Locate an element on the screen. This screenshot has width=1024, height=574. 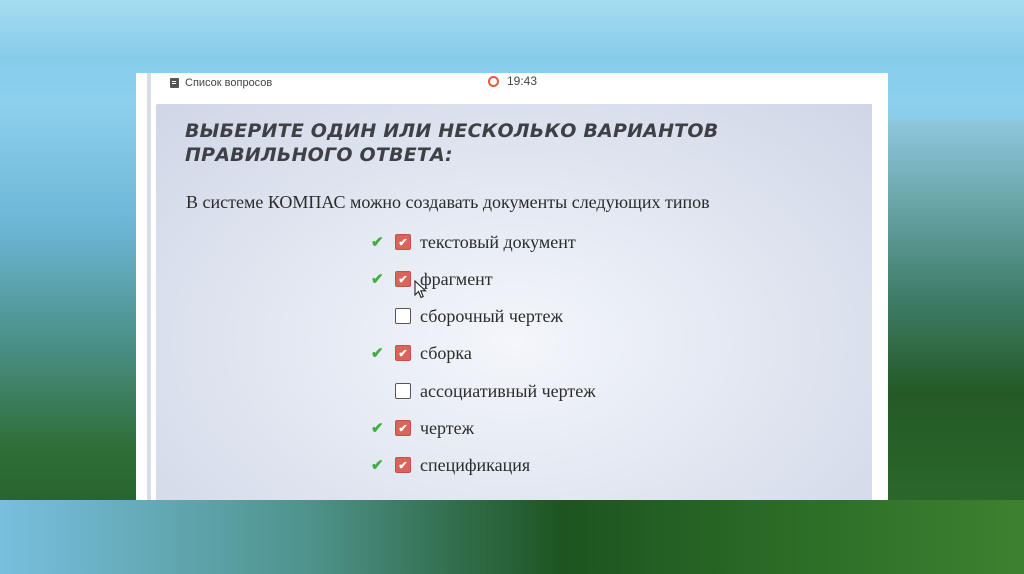
option-item: сборочный чертеж is located at coordinates (467, 316).